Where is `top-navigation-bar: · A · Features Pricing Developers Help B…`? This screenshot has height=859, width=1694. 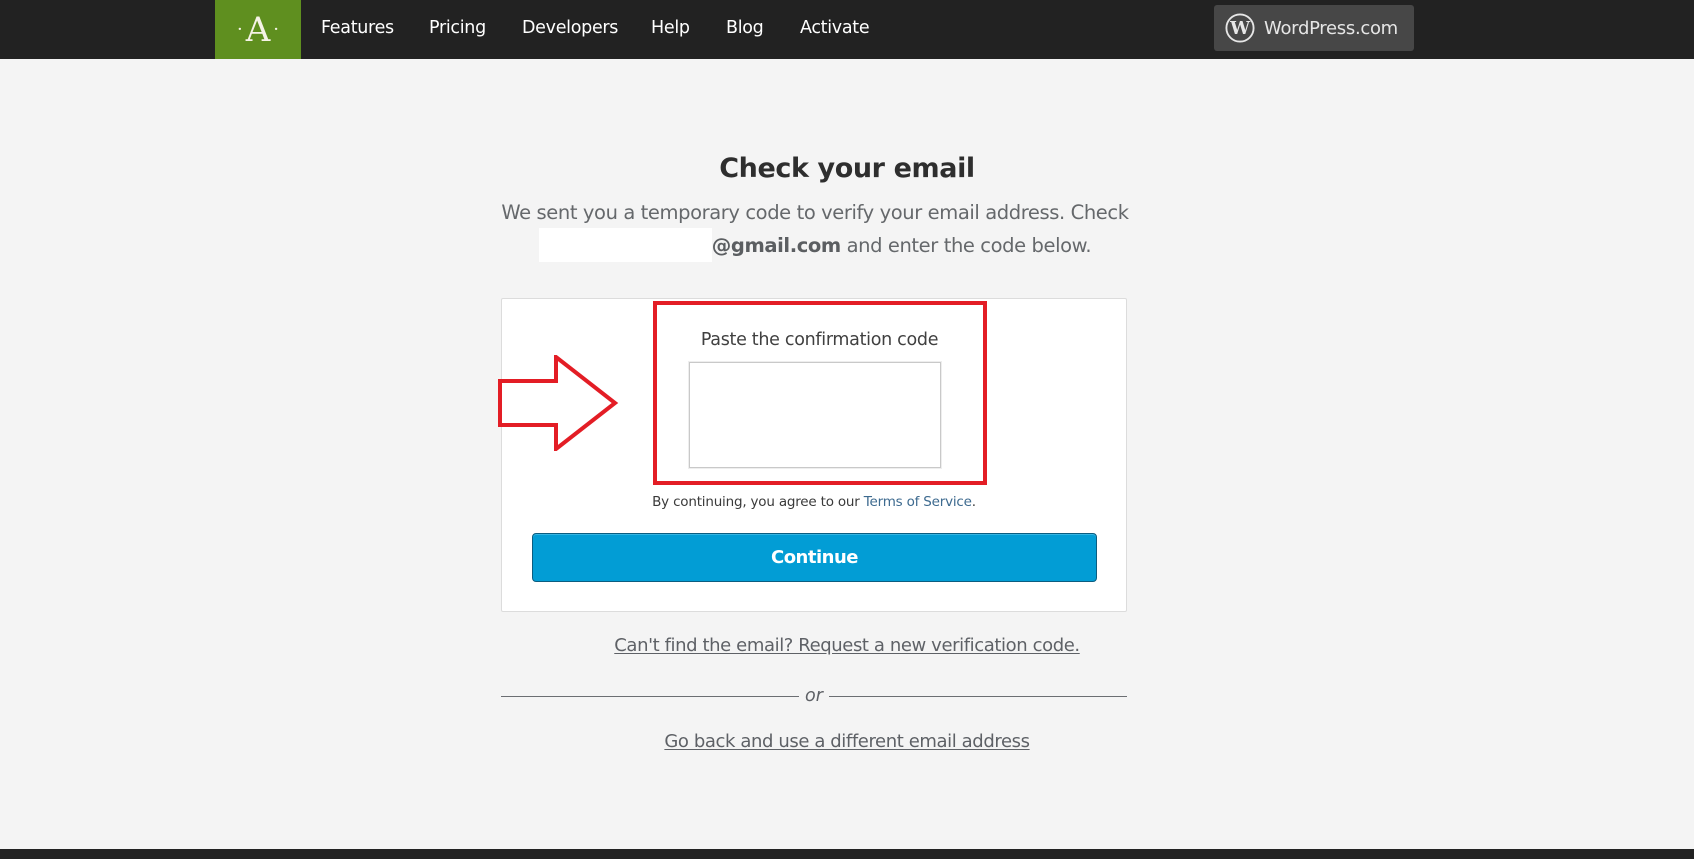
top-navigation-bar: · A · Features Pricing Developers Help B… is located at coordinates (847, 29).